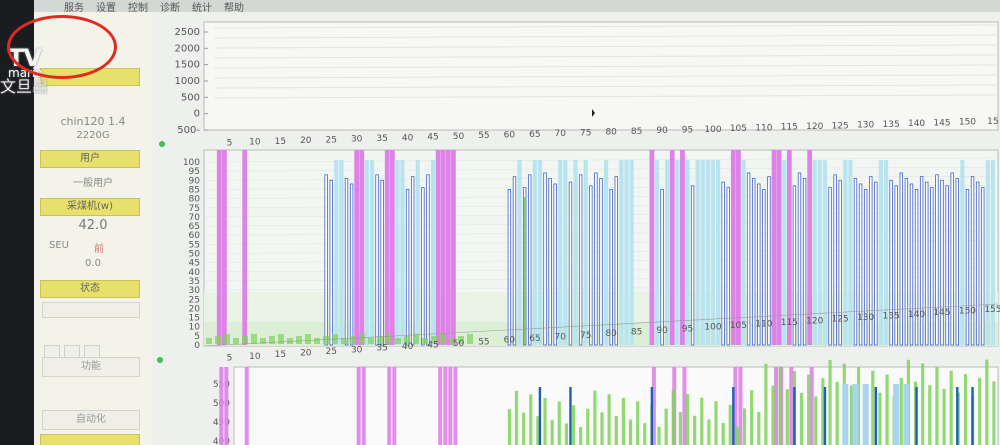 The width and height of the screenshot is (1000, 445). What do you see at coordinates (789, 128) in the screenshot?
I see `top-x-tick: 115` at bounding box center [789, 128].